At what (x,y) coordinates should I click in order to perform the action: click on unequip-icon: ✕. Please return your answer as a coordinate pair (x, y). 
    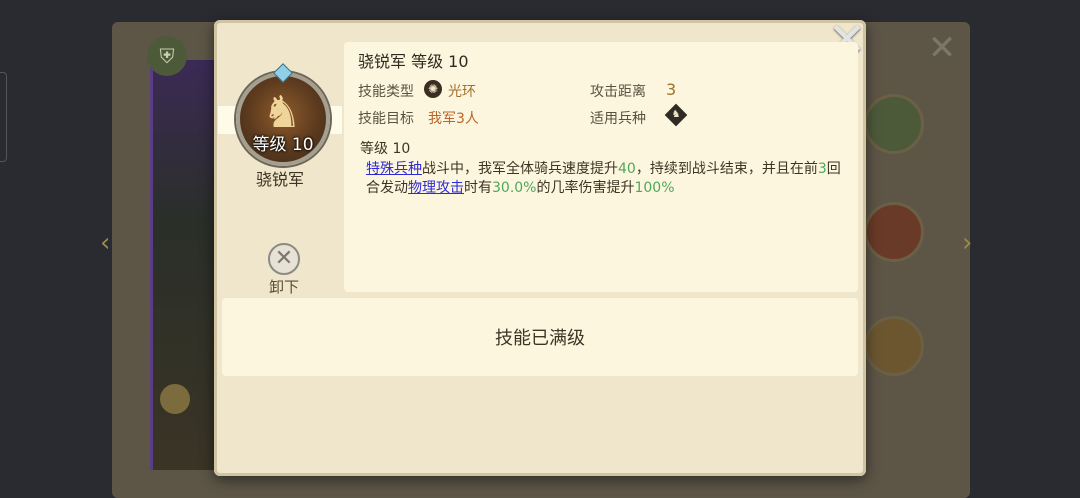
    Looking at the image, I should click on (284, 259).